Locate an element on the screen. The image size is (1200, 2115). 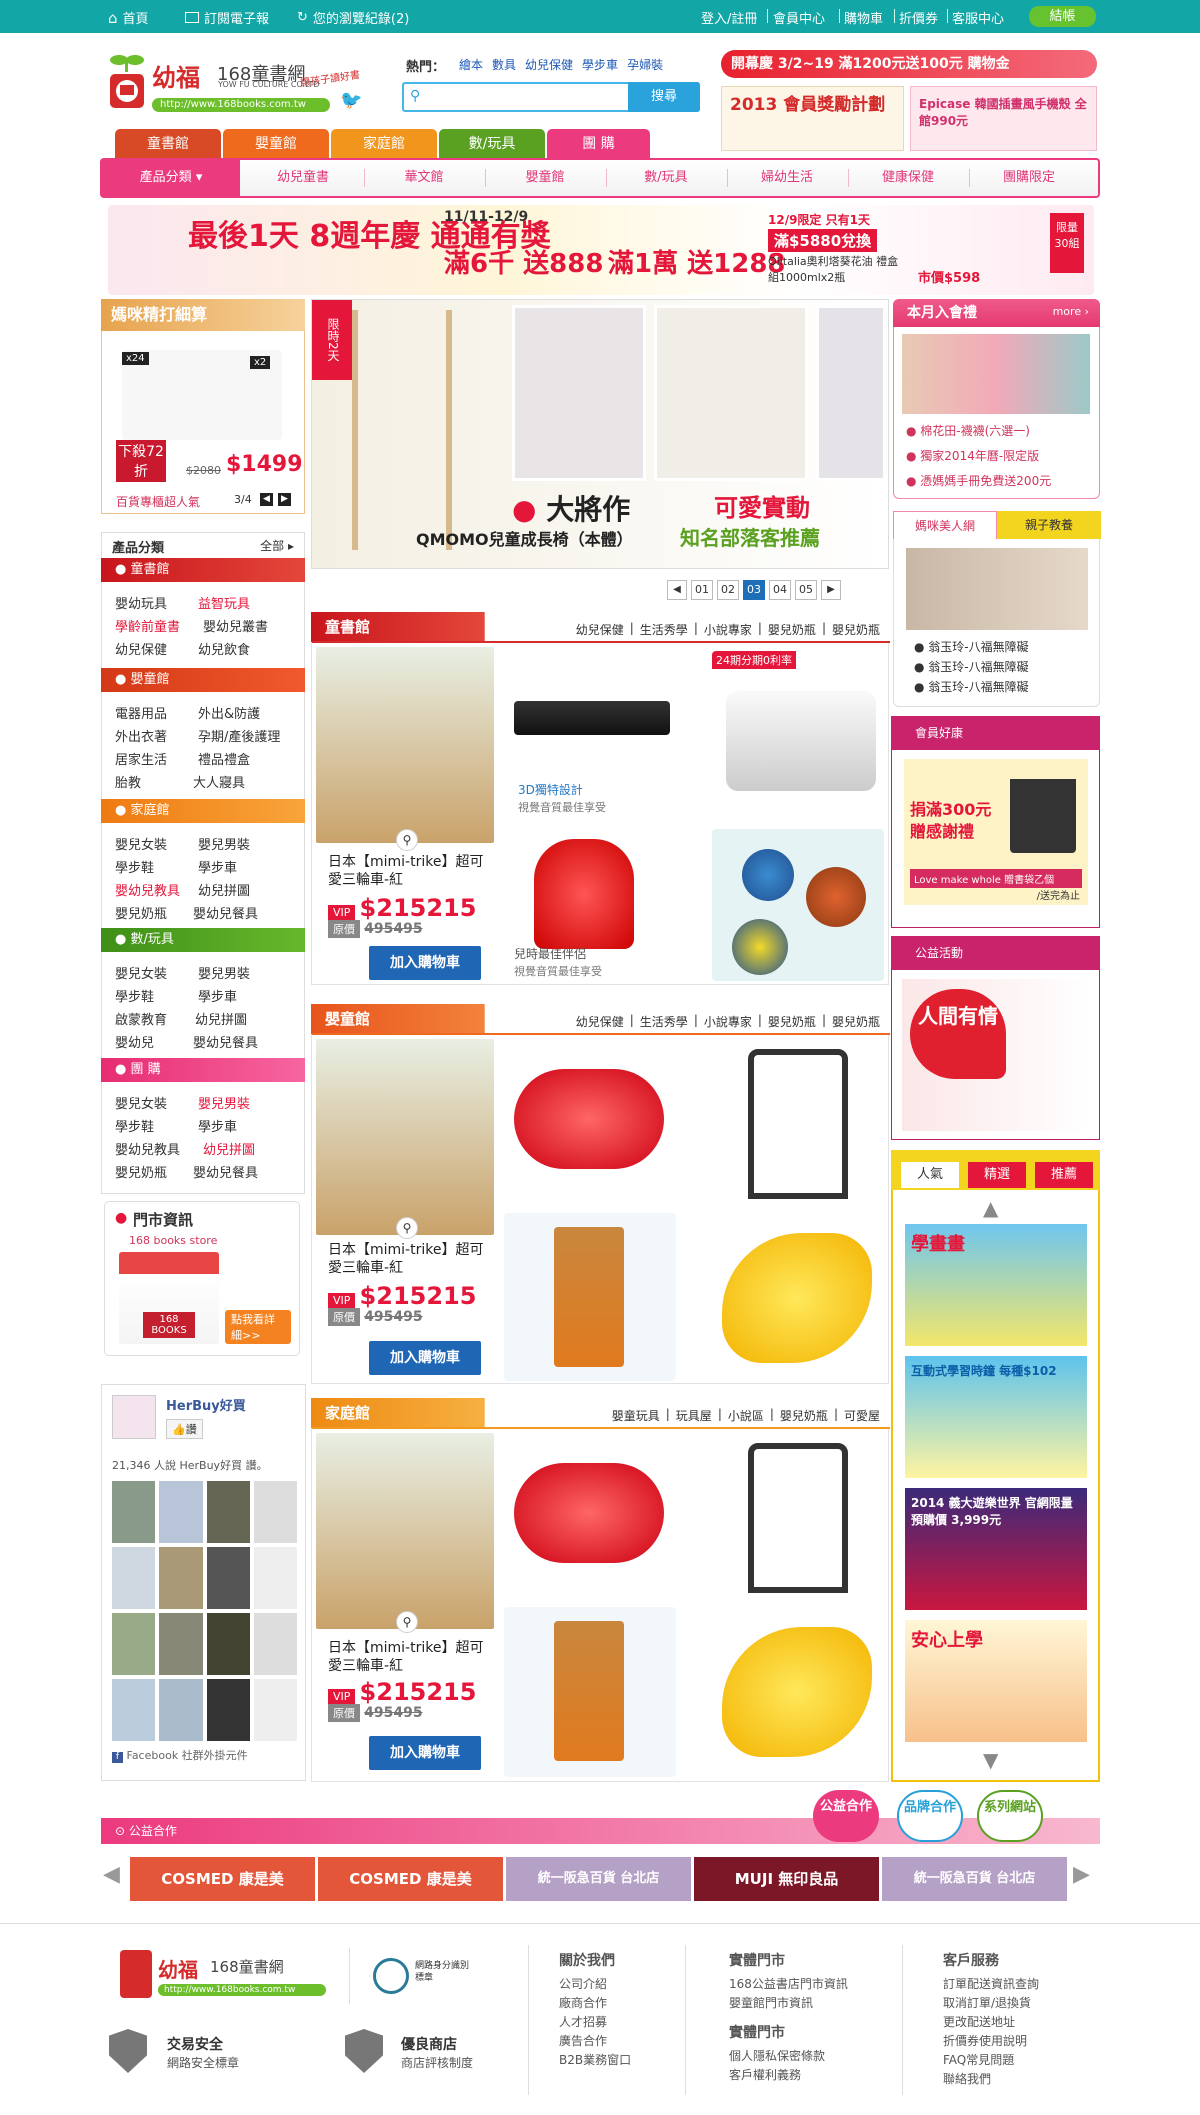
rank-tab-popular: 人氣 is located at coordinates (930, 1175).